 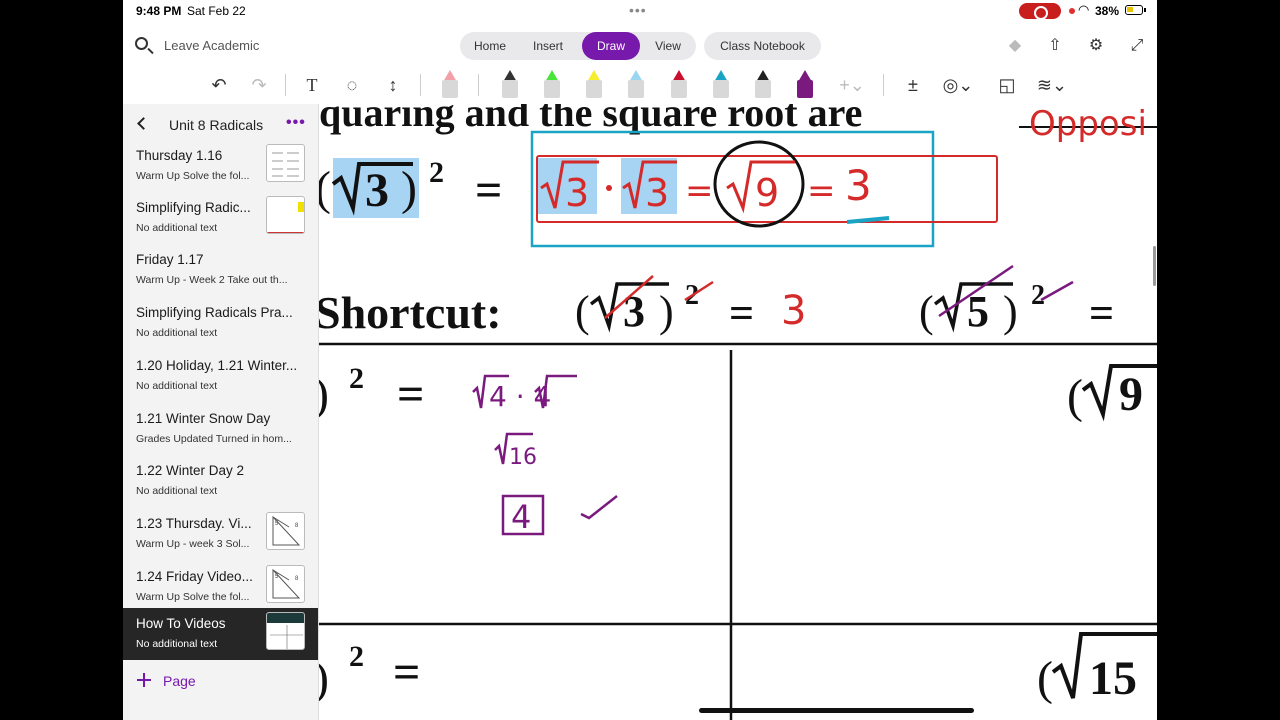 What do you see at coordinates (913, 85) in the screenshot?
I see `math-icon: ±` at bounding box center [913, 85].